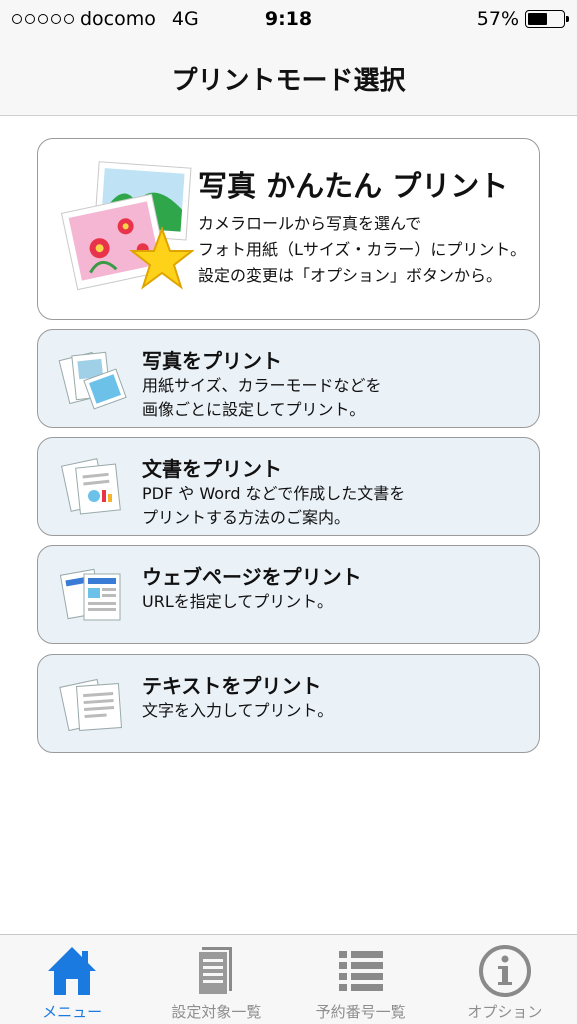  What do you see at coordinates (497, 19) in the screenshot?
I see `battery-percent: 57%` at bounding box center [497, 19].